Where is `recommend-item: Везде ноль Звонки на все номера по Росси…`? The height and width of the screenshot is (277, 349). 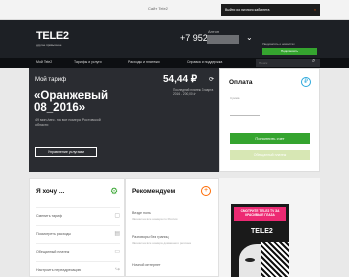 recommend-item: Везде ноль Звонки на все номера по Росси… is located at coordinates (173, 216).